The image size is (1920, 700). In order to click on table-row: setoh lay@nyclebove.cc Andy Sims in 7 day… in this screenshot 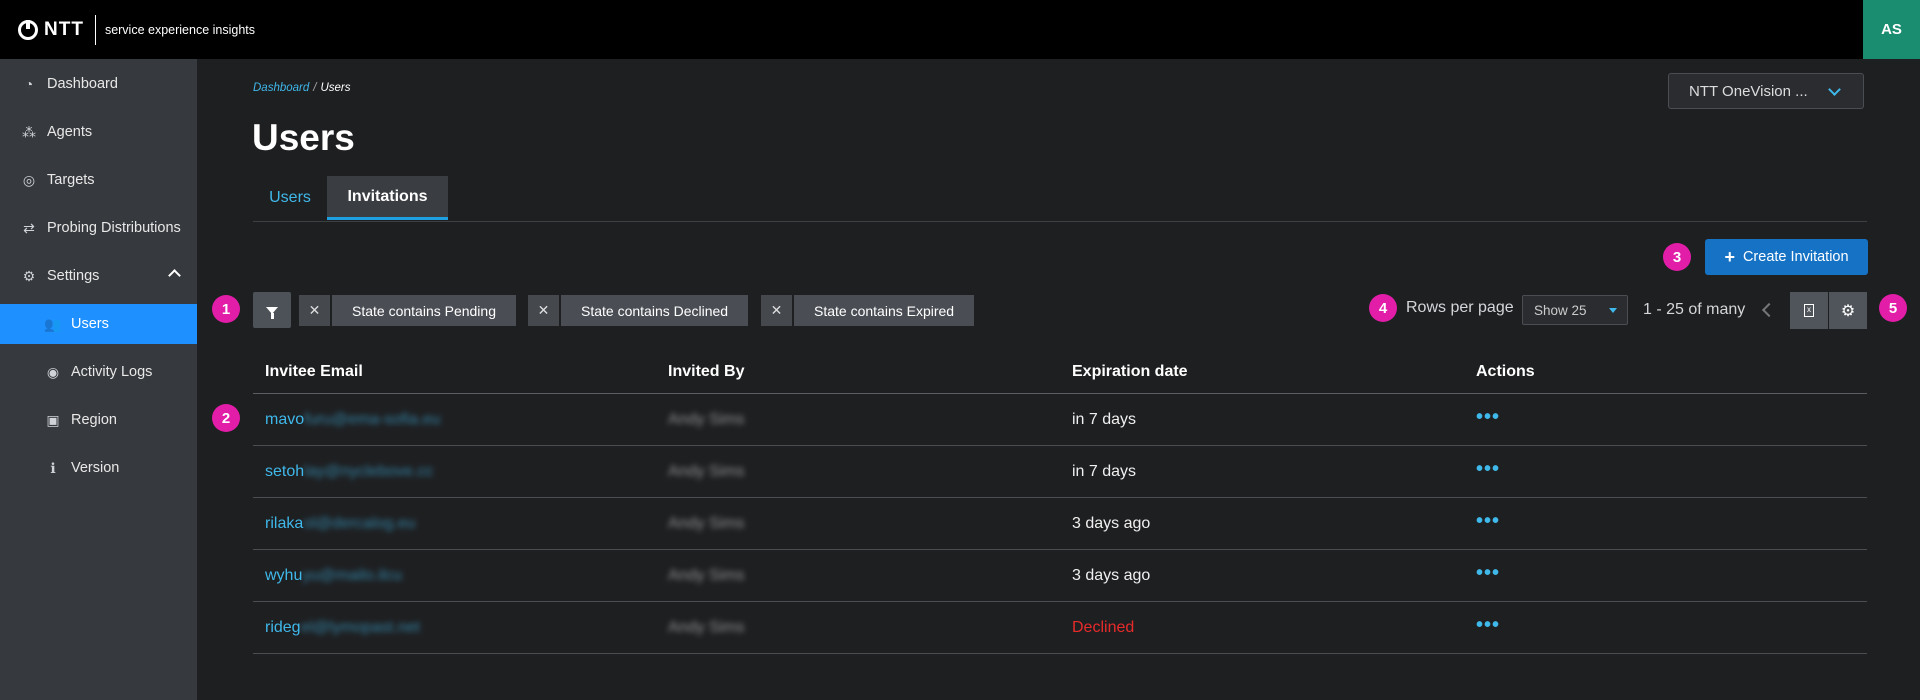, I will do `click(1060, 472)`.